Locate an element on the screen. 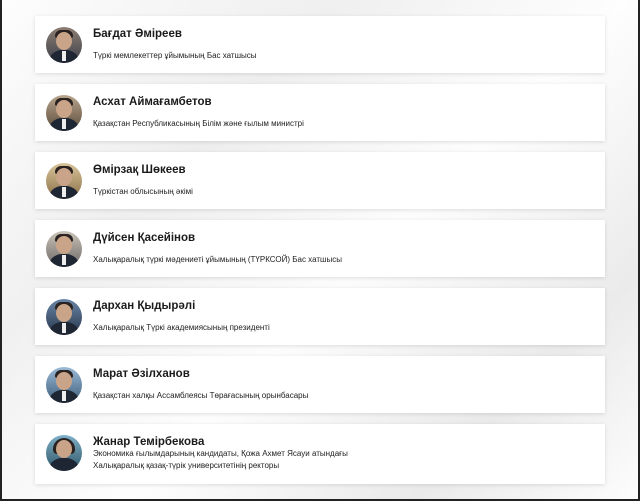  window-frame-left is located at coordinates (1, 250).